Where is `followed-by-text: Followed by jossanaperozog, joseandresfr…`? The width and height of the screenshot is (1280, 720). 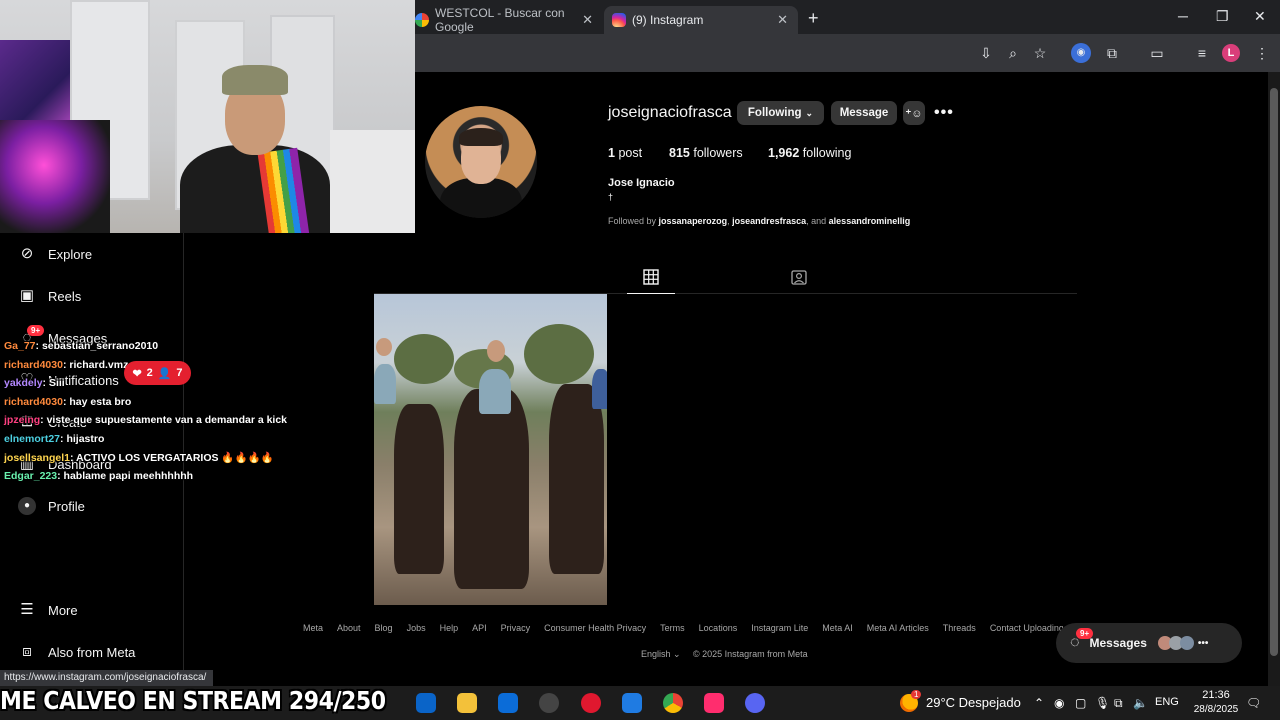
followed-by-text: Followed by jossanaperozog, joseandresfr… is located at coordinates (759, 221).